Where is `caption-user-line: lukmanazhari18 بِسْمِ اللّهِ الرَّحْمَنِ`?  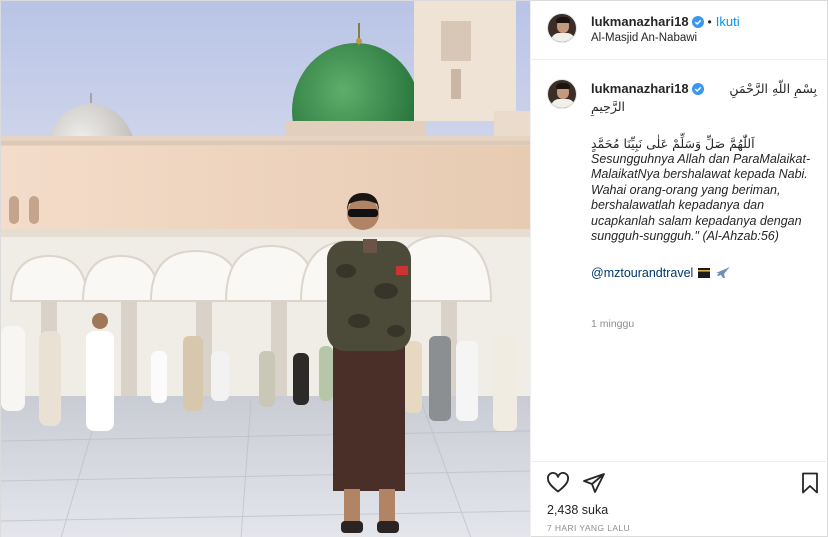 caption-user-line: lukmanazhari18 بِسْمِ اللّهِ الرَّحْمَنِ is located at coordinates (704, 89).